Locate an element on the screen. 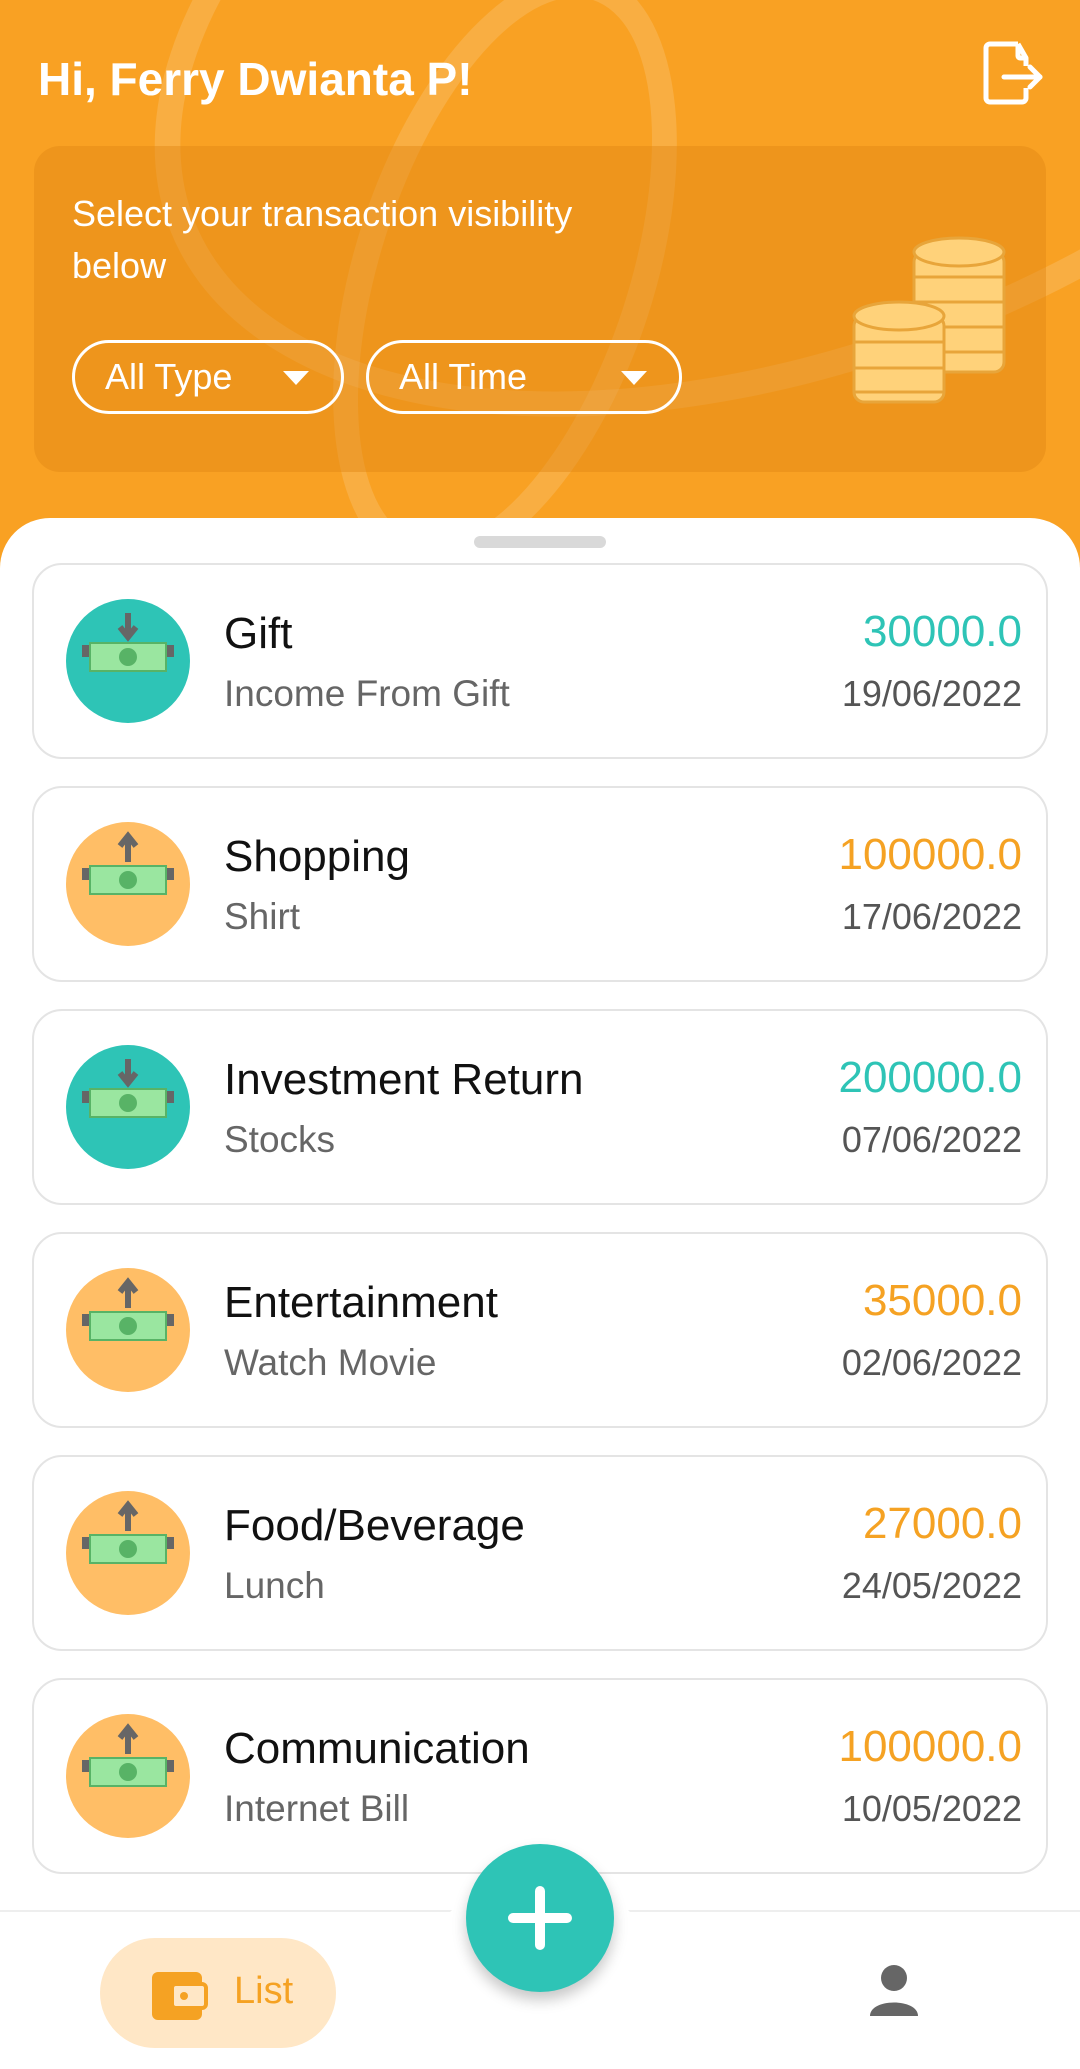 This screenshot has height=2069, width=1080. transaction-amount: 30000.0 is located at coordinates (942, 631).